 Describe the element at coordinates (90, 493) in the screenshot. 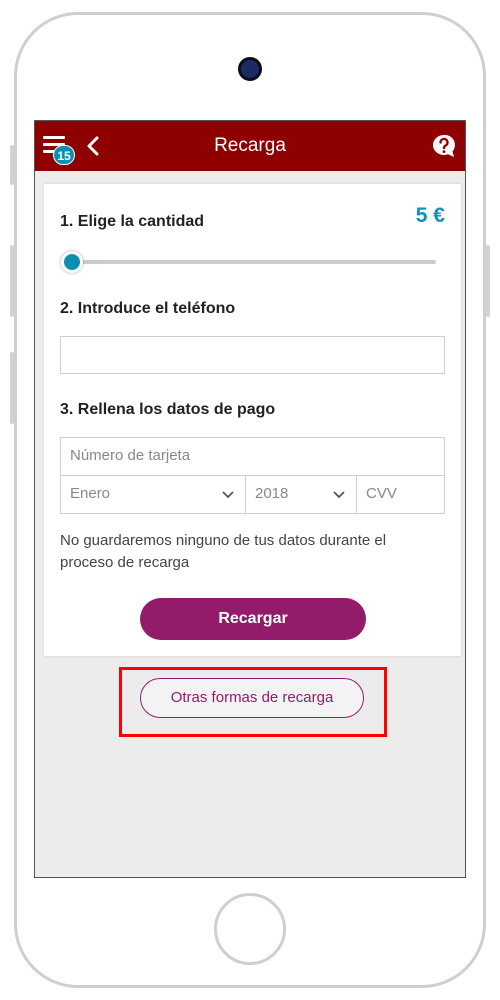

I see `month-select-value: Enero` at that location.